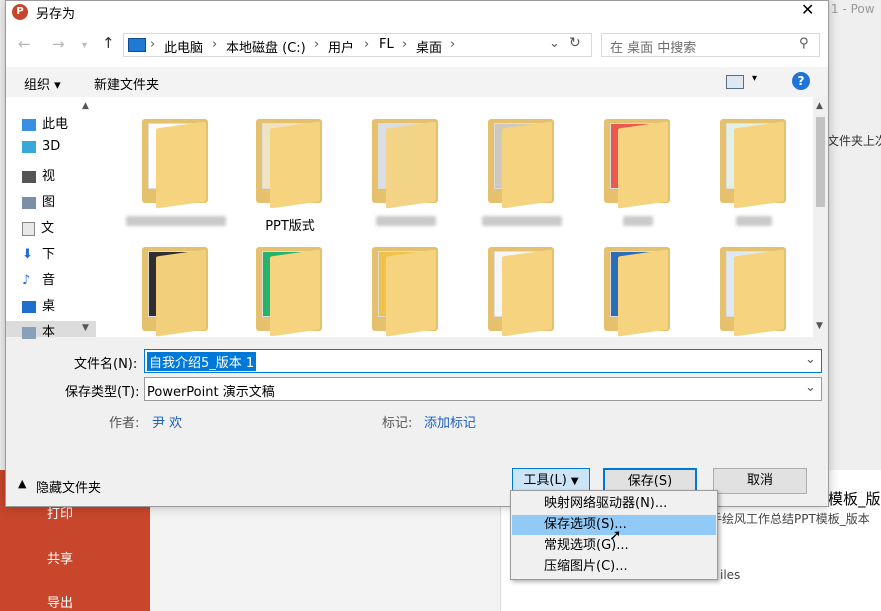 Image resolution: width=881 pixels, height=611 pixels. Describe the element at coordinates (653, 46) in the screenshot. I see `search-input: 在 桌面 中搜索` at that location.